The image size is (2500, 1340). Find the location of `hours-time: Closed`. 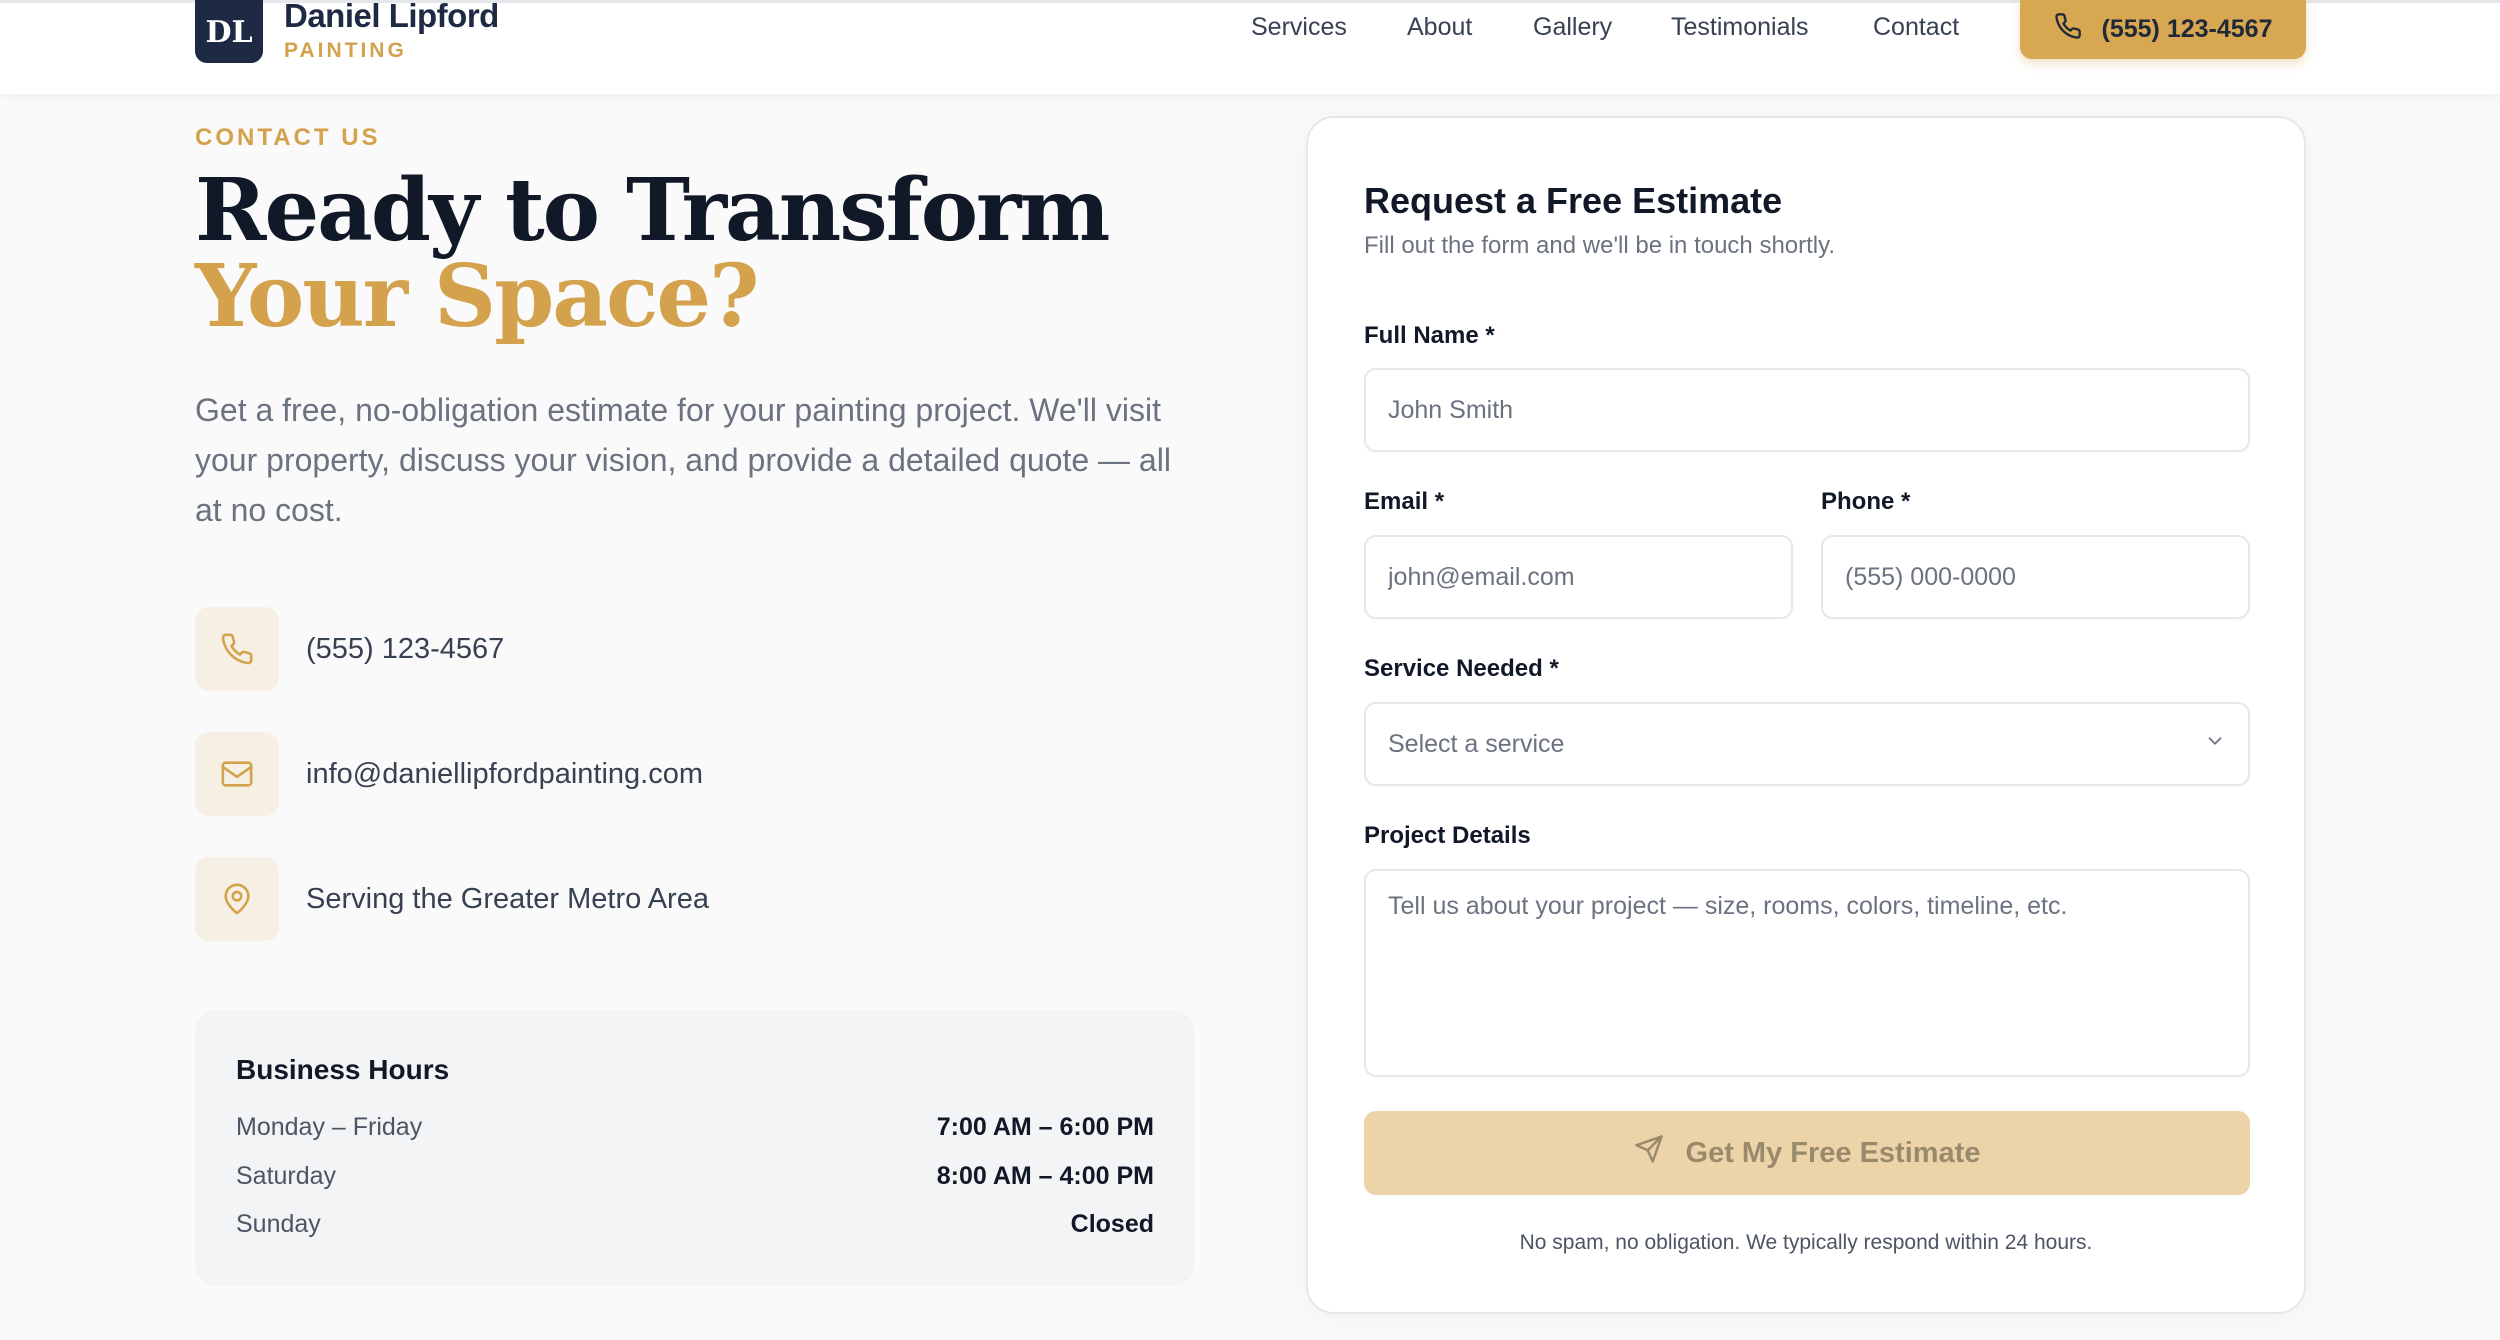

hours-time: Closed is located at coordinates (1112, 1224).